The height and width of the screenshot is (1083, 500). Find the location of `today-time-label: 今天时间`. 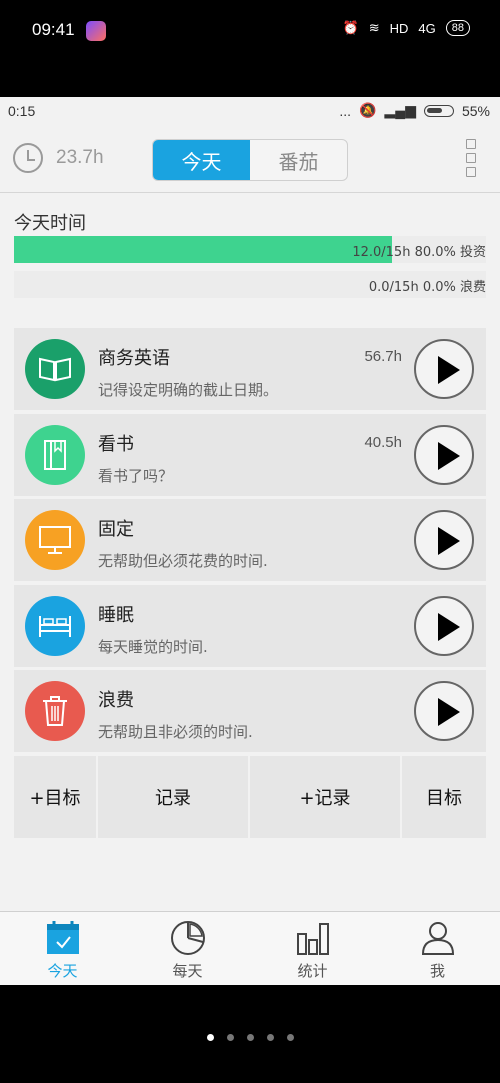

today-time-label: 今天时间 is located at coordinates (50, 223).